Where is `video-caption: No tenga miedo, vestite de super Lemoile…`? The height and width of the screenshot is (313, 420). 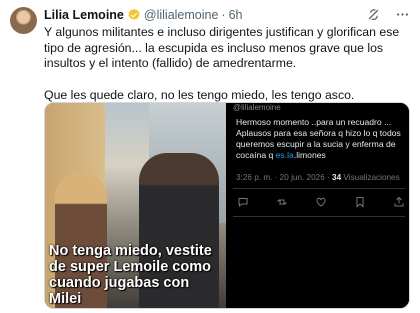
video-caption: No tenga miedo, vestite de super Lemoile… is located at coordinates (130, 275).